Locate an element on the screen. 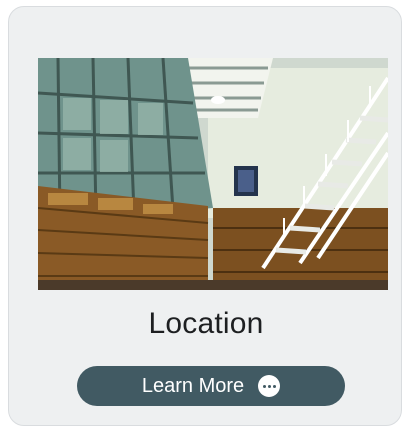  card-title: Location is located at coordinates (206, 323).